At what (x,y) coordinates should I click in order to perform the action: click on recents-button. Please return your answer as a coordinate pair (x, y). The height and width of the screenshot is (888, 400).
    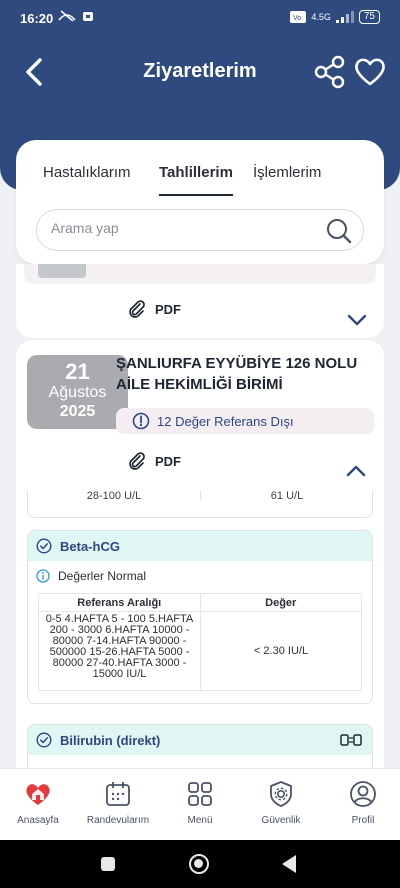
    Looking at the image, I should click on (108, 864).